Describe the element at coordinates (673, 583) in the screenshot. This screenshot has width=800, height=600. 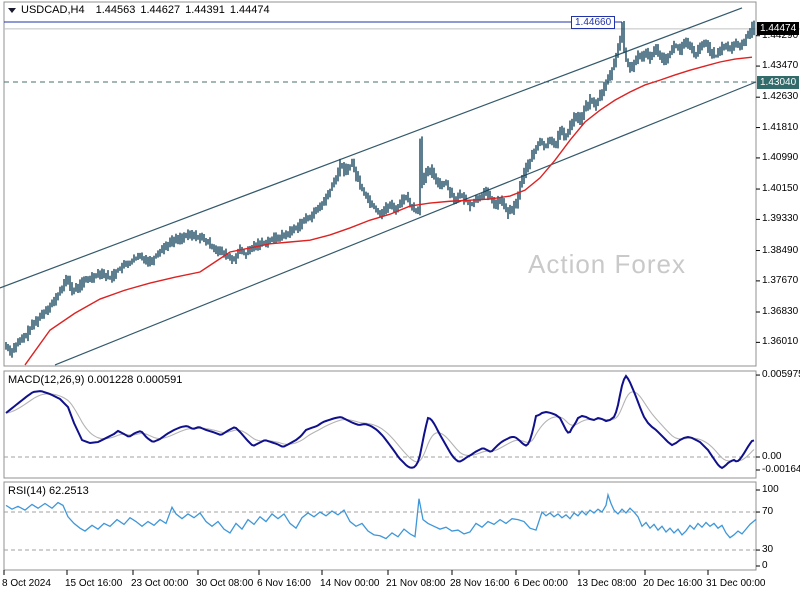
I see `time-axis-label: 20 Dec 16:00` at that location.